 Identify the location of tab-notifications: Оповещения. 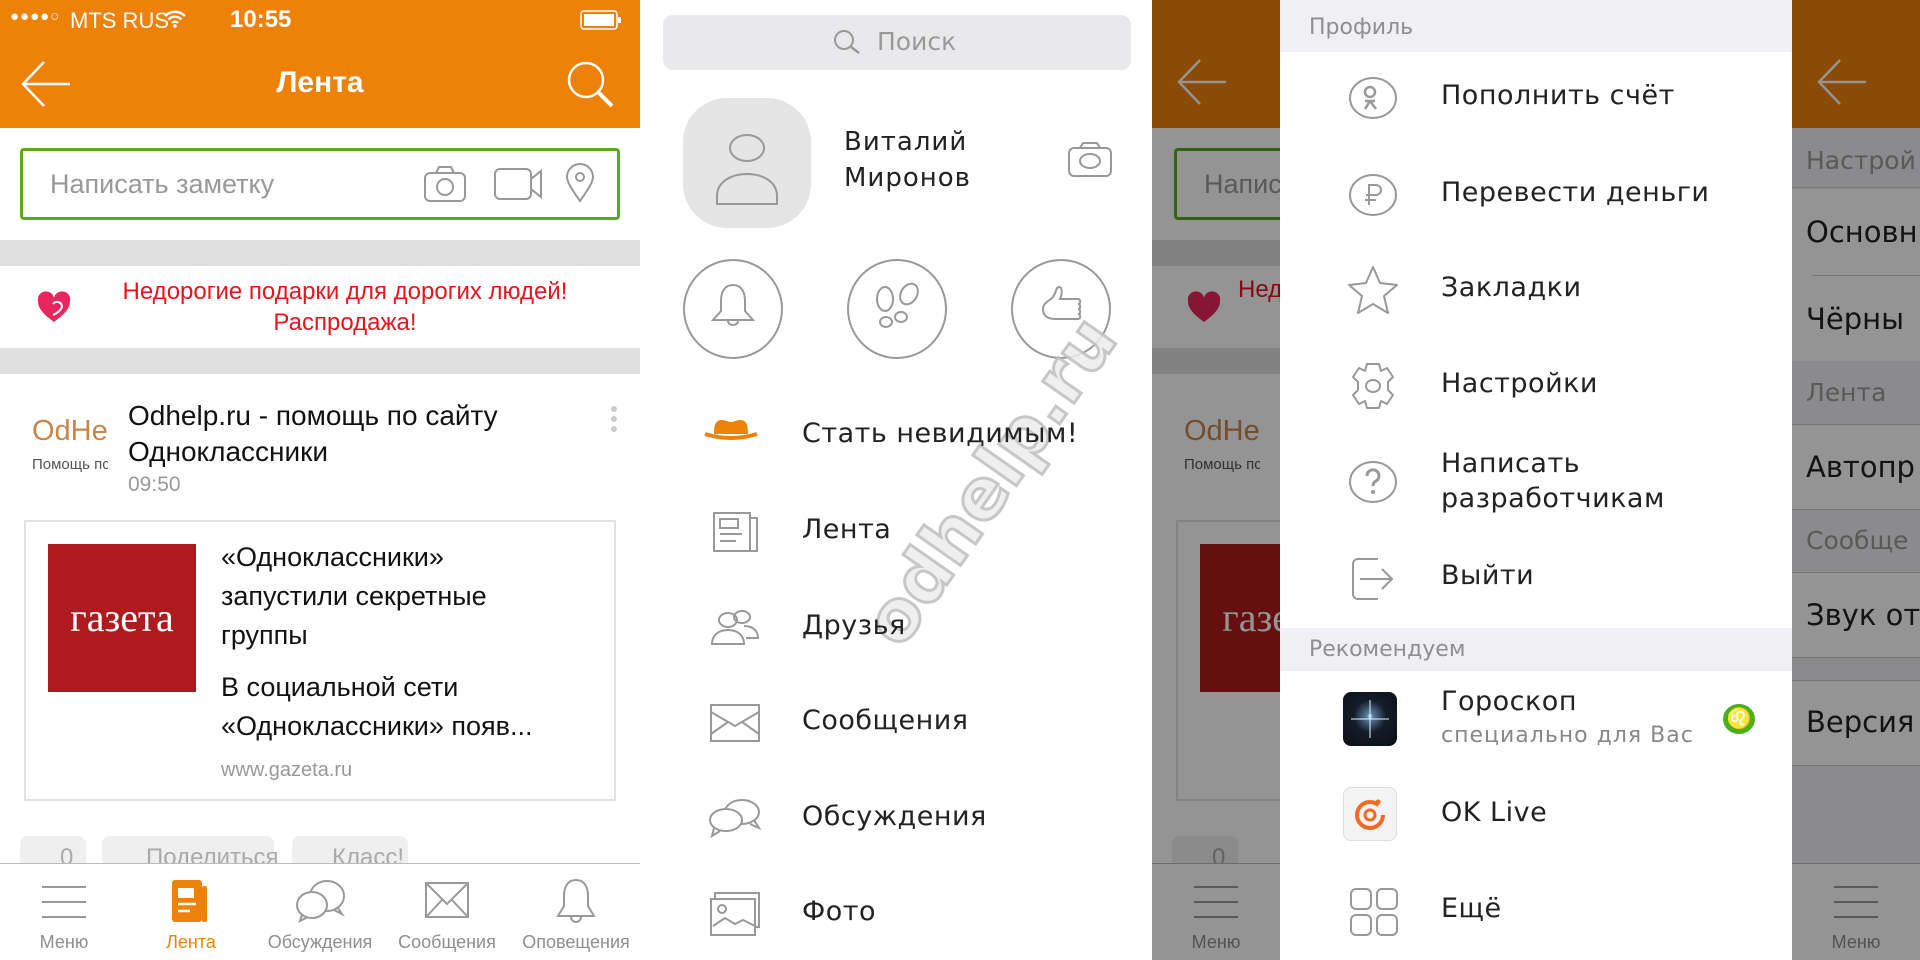
(576, 480).